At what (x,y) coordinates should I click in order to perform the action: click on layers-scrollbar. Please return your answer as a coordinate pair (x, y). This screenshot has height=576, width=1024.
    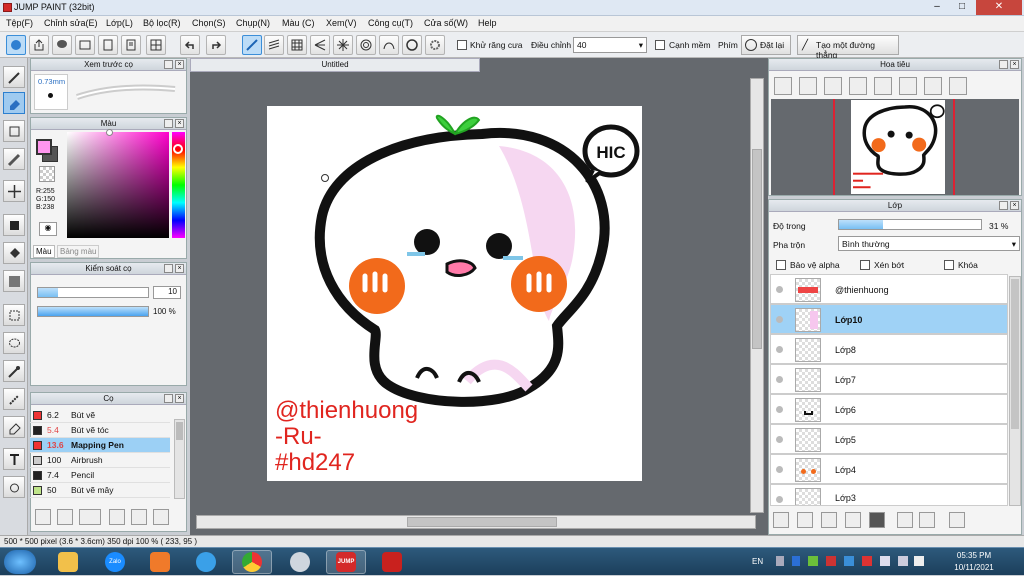
    Looking at the image, I should click on (1015, 391).